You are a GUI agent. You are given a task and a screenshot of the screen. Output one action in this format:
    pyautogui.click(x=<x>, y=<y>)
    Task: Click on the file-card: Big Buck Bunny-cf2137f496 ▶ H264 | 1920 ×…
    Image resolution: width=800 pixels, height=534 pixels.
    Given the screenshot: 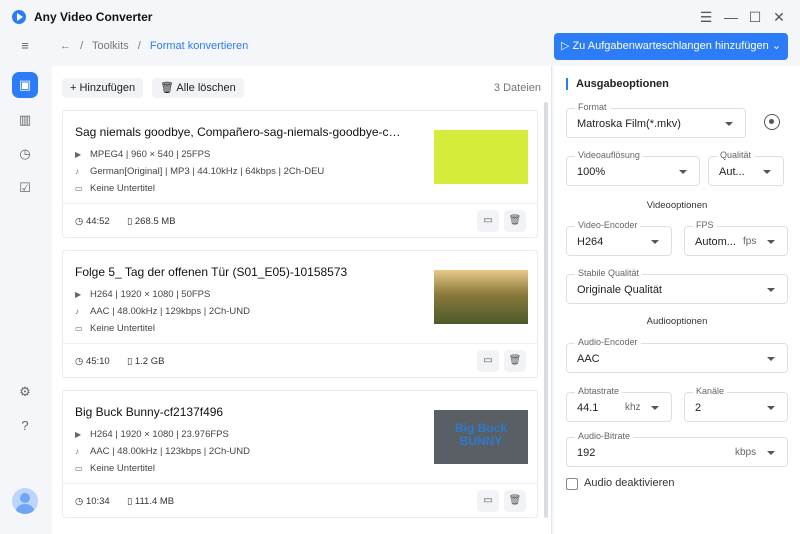 What is the action you would take?
    pyautogui.click(x=300, y=454)
    